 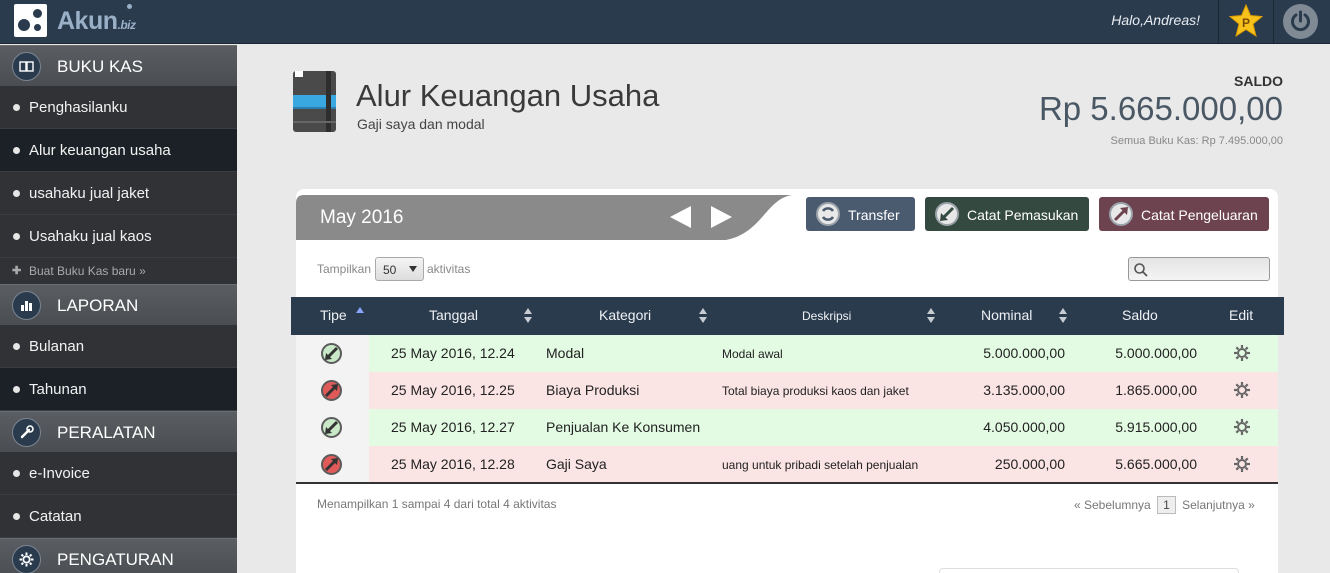 I want to click on section-title: PENGATURAN, so click(x=115, y=559).